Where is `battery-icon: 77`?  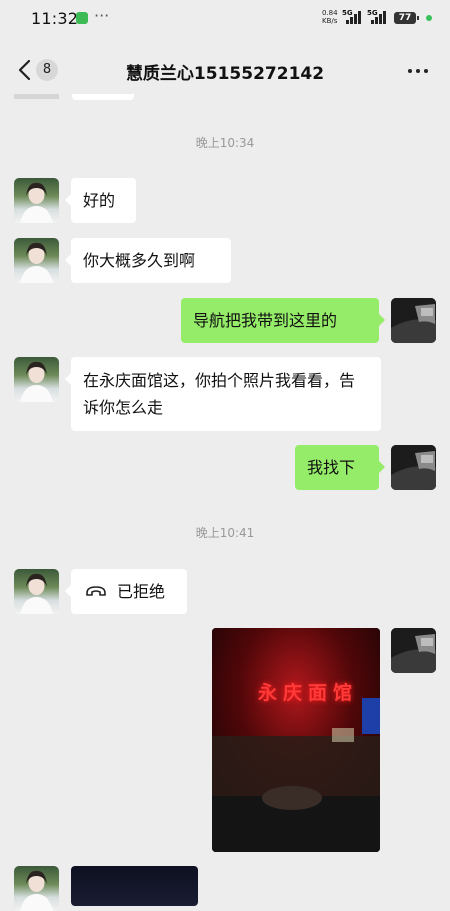
battery-icon: 77 is located at coordinates (406, 18).